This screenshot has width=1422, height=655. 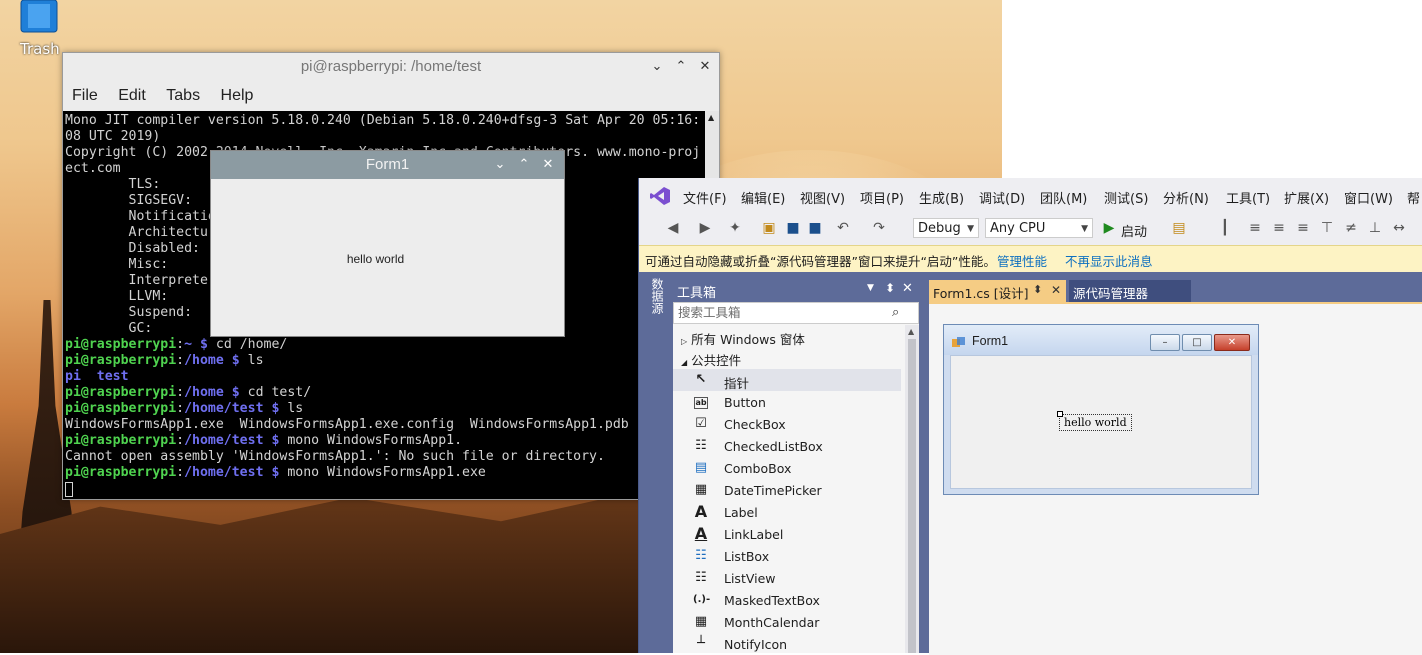 I want to click on toolbox-item: ▦ MonthCalendar, so click(x=787, y=622).